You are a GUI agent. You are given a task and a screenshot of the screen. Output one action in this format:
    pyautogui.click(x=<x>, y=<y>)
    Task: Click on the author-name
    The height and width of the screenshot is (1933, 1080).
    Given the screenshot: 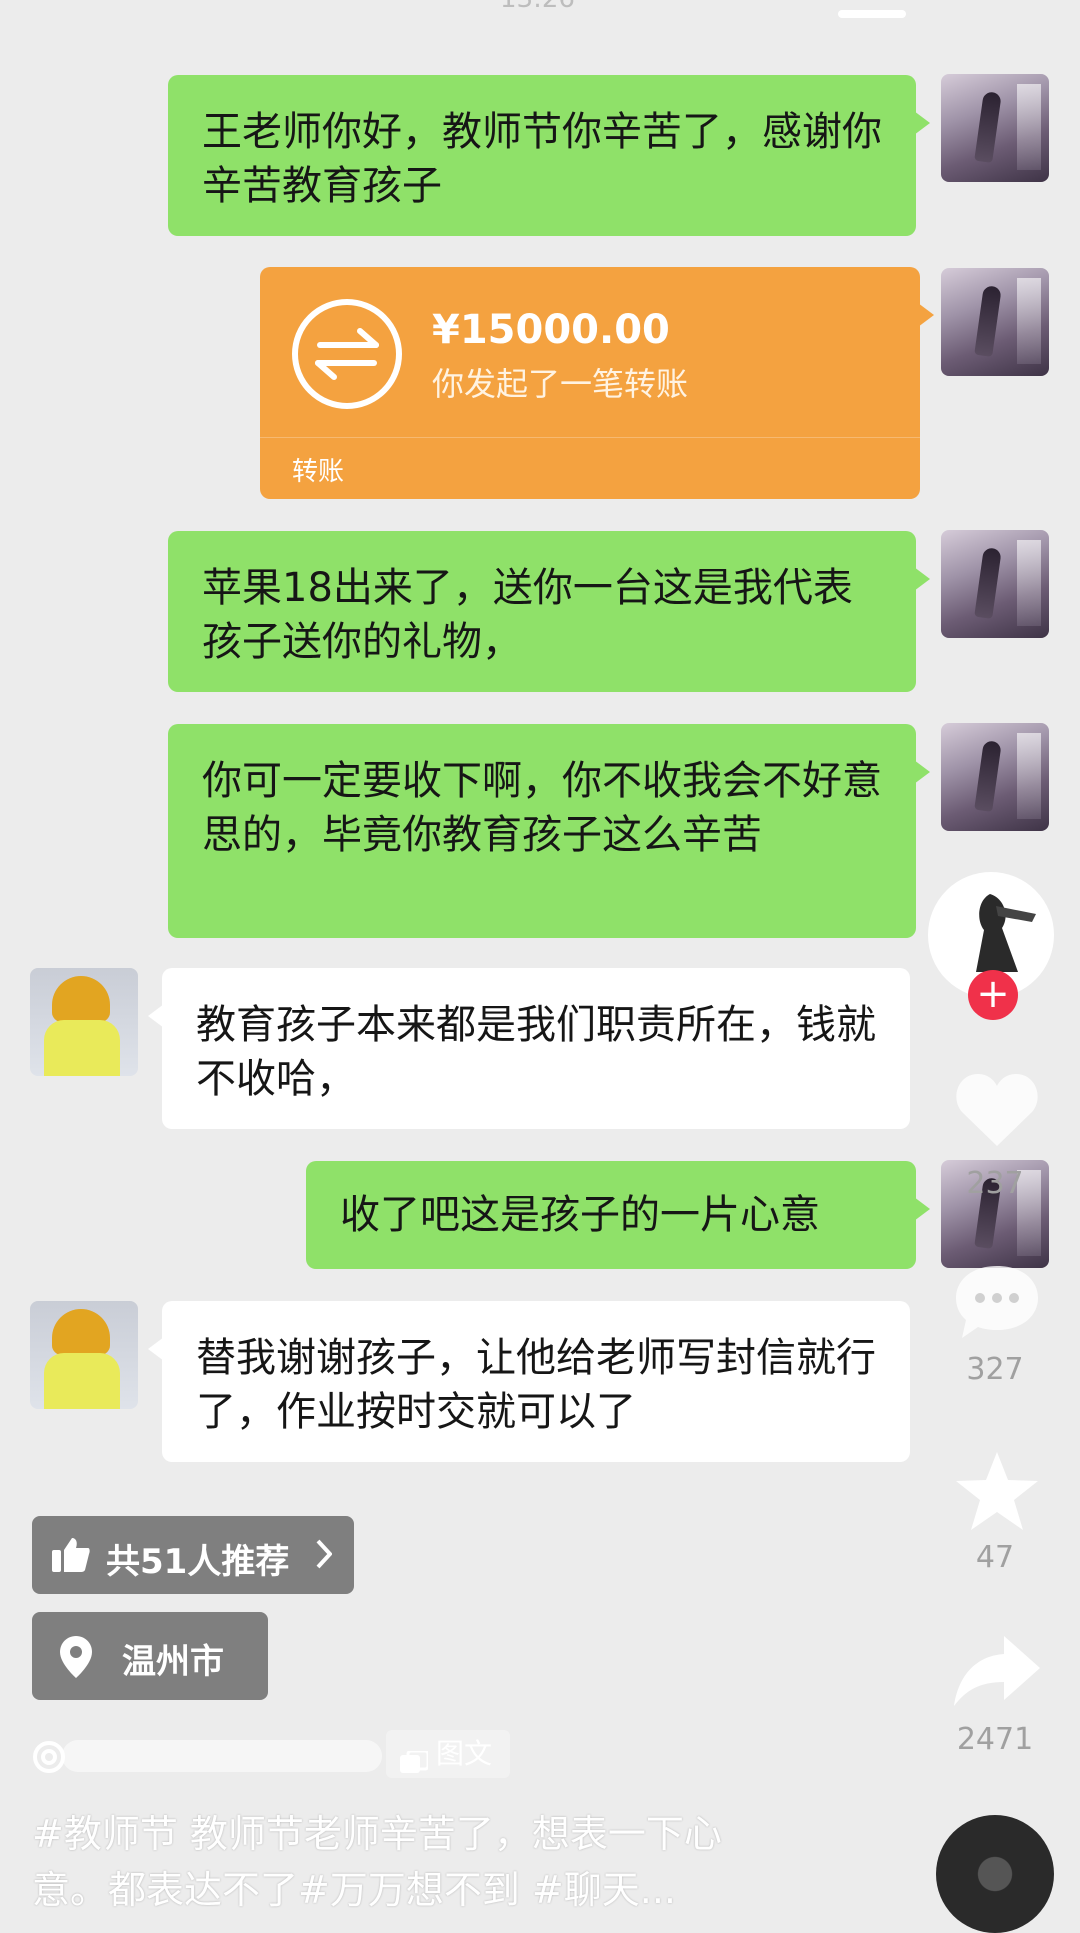 What is the action you would take?
    pyautogui.click(x=222, y=1756)
    